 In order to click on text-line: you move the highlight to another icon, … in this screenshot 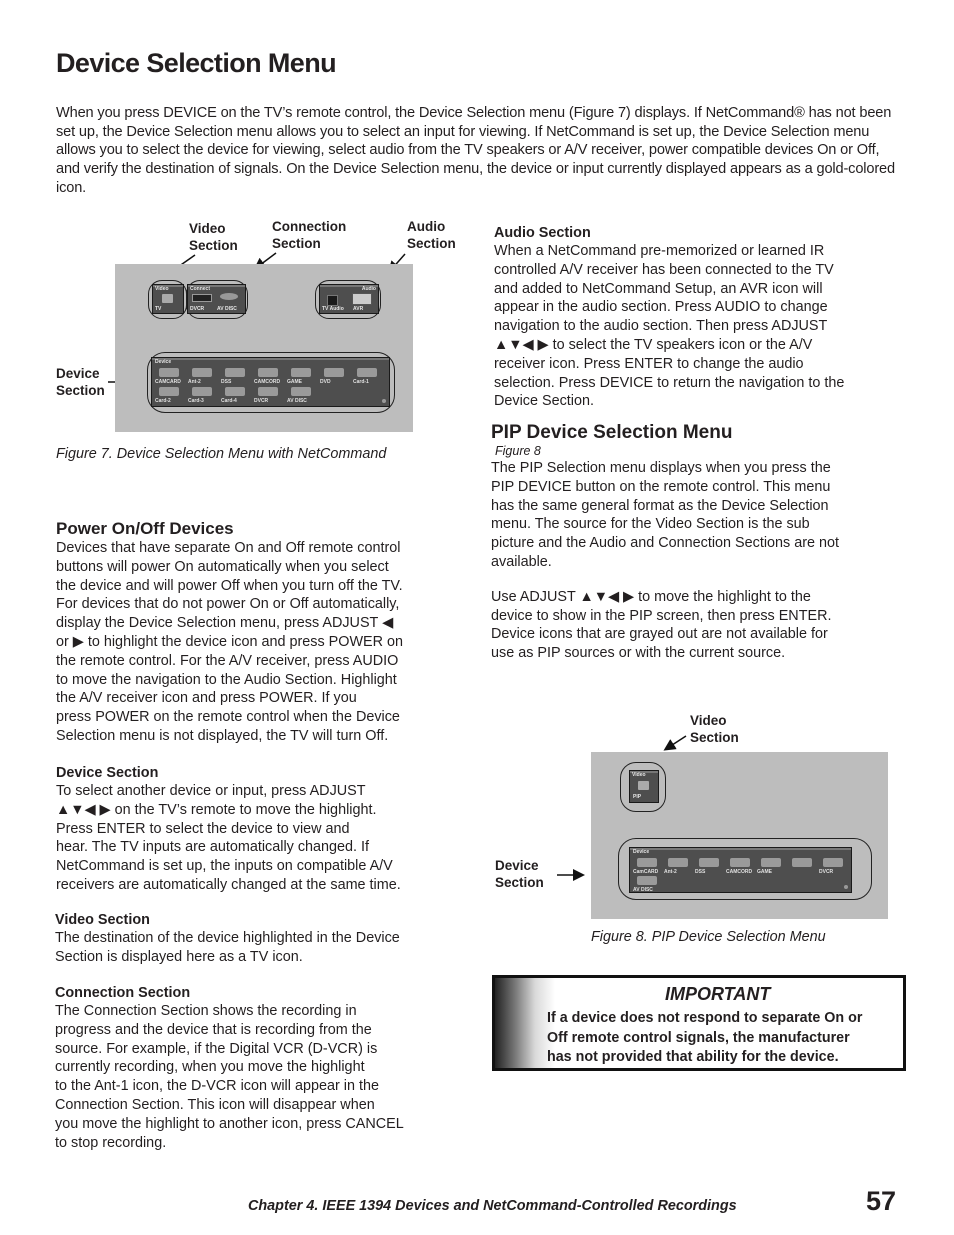, I will do `click(229, 1123)`.